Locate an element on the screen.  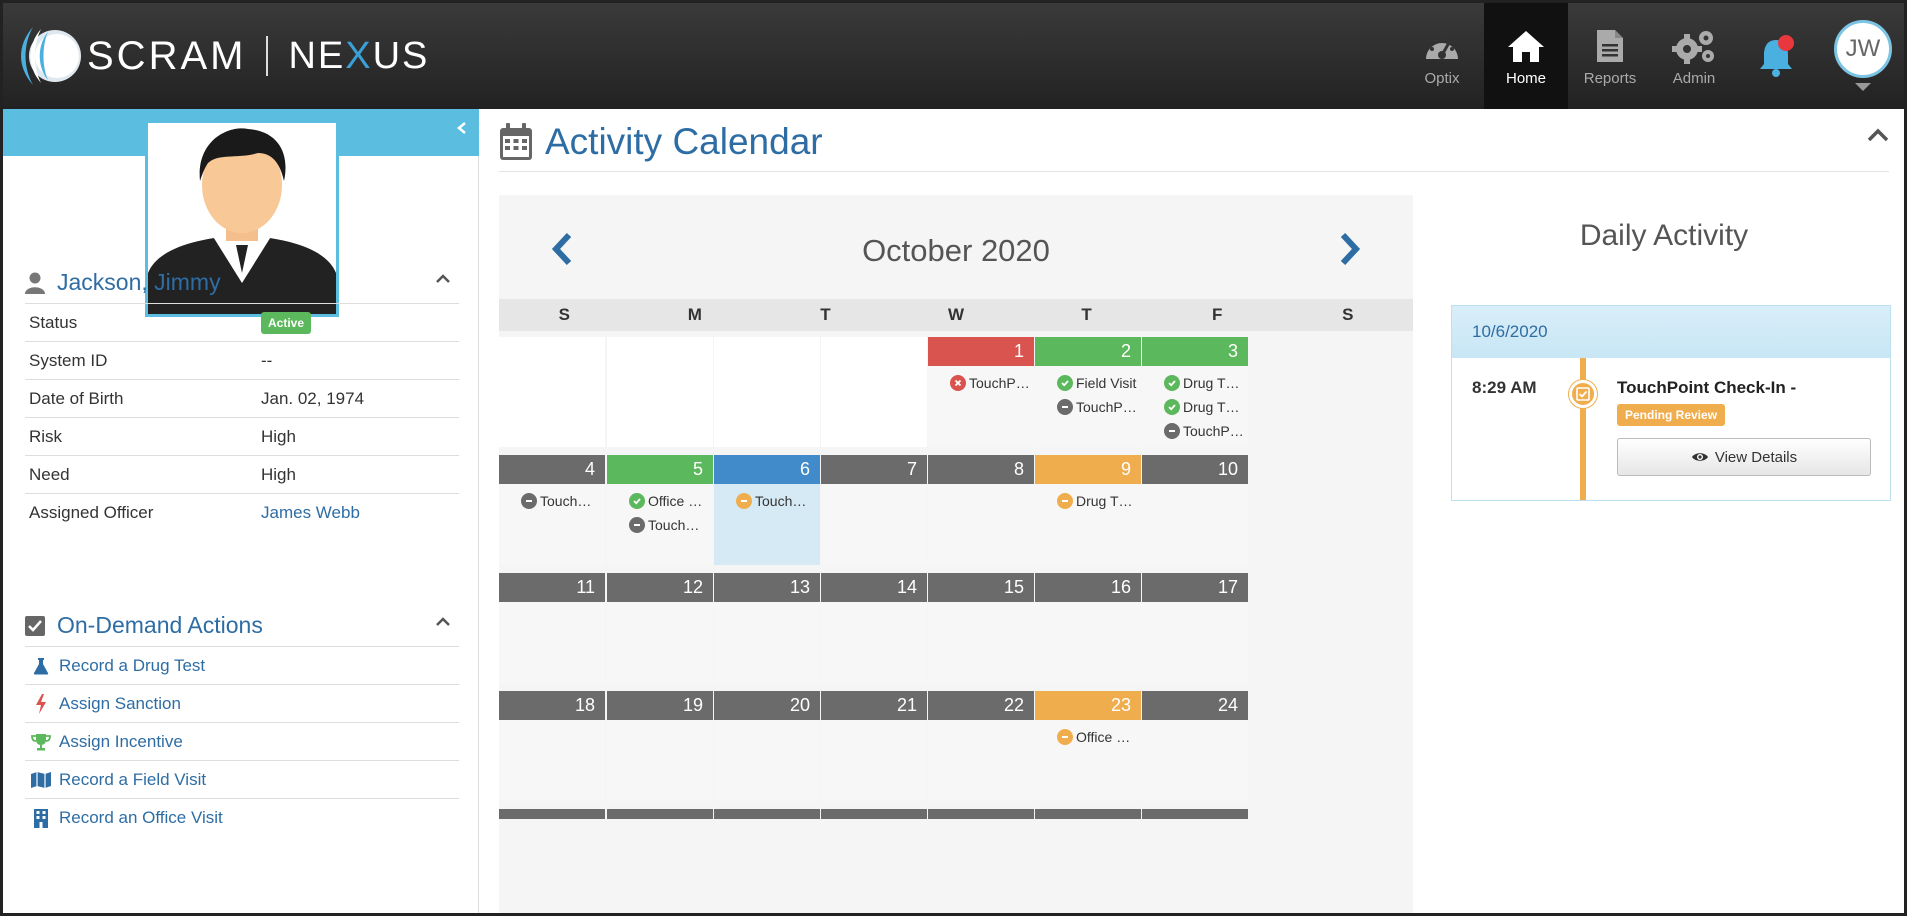
user-menu: JW is located at coordinates (1860, 56).